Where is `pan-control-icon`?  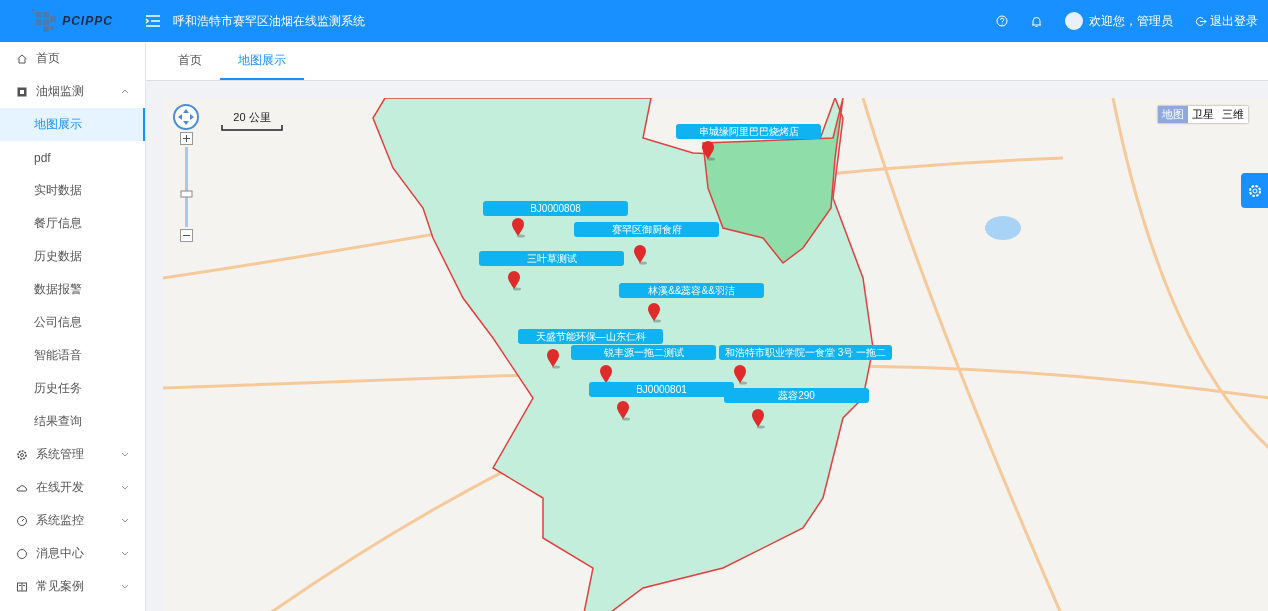
pan-control-icon is located at coordinates (186, 117).